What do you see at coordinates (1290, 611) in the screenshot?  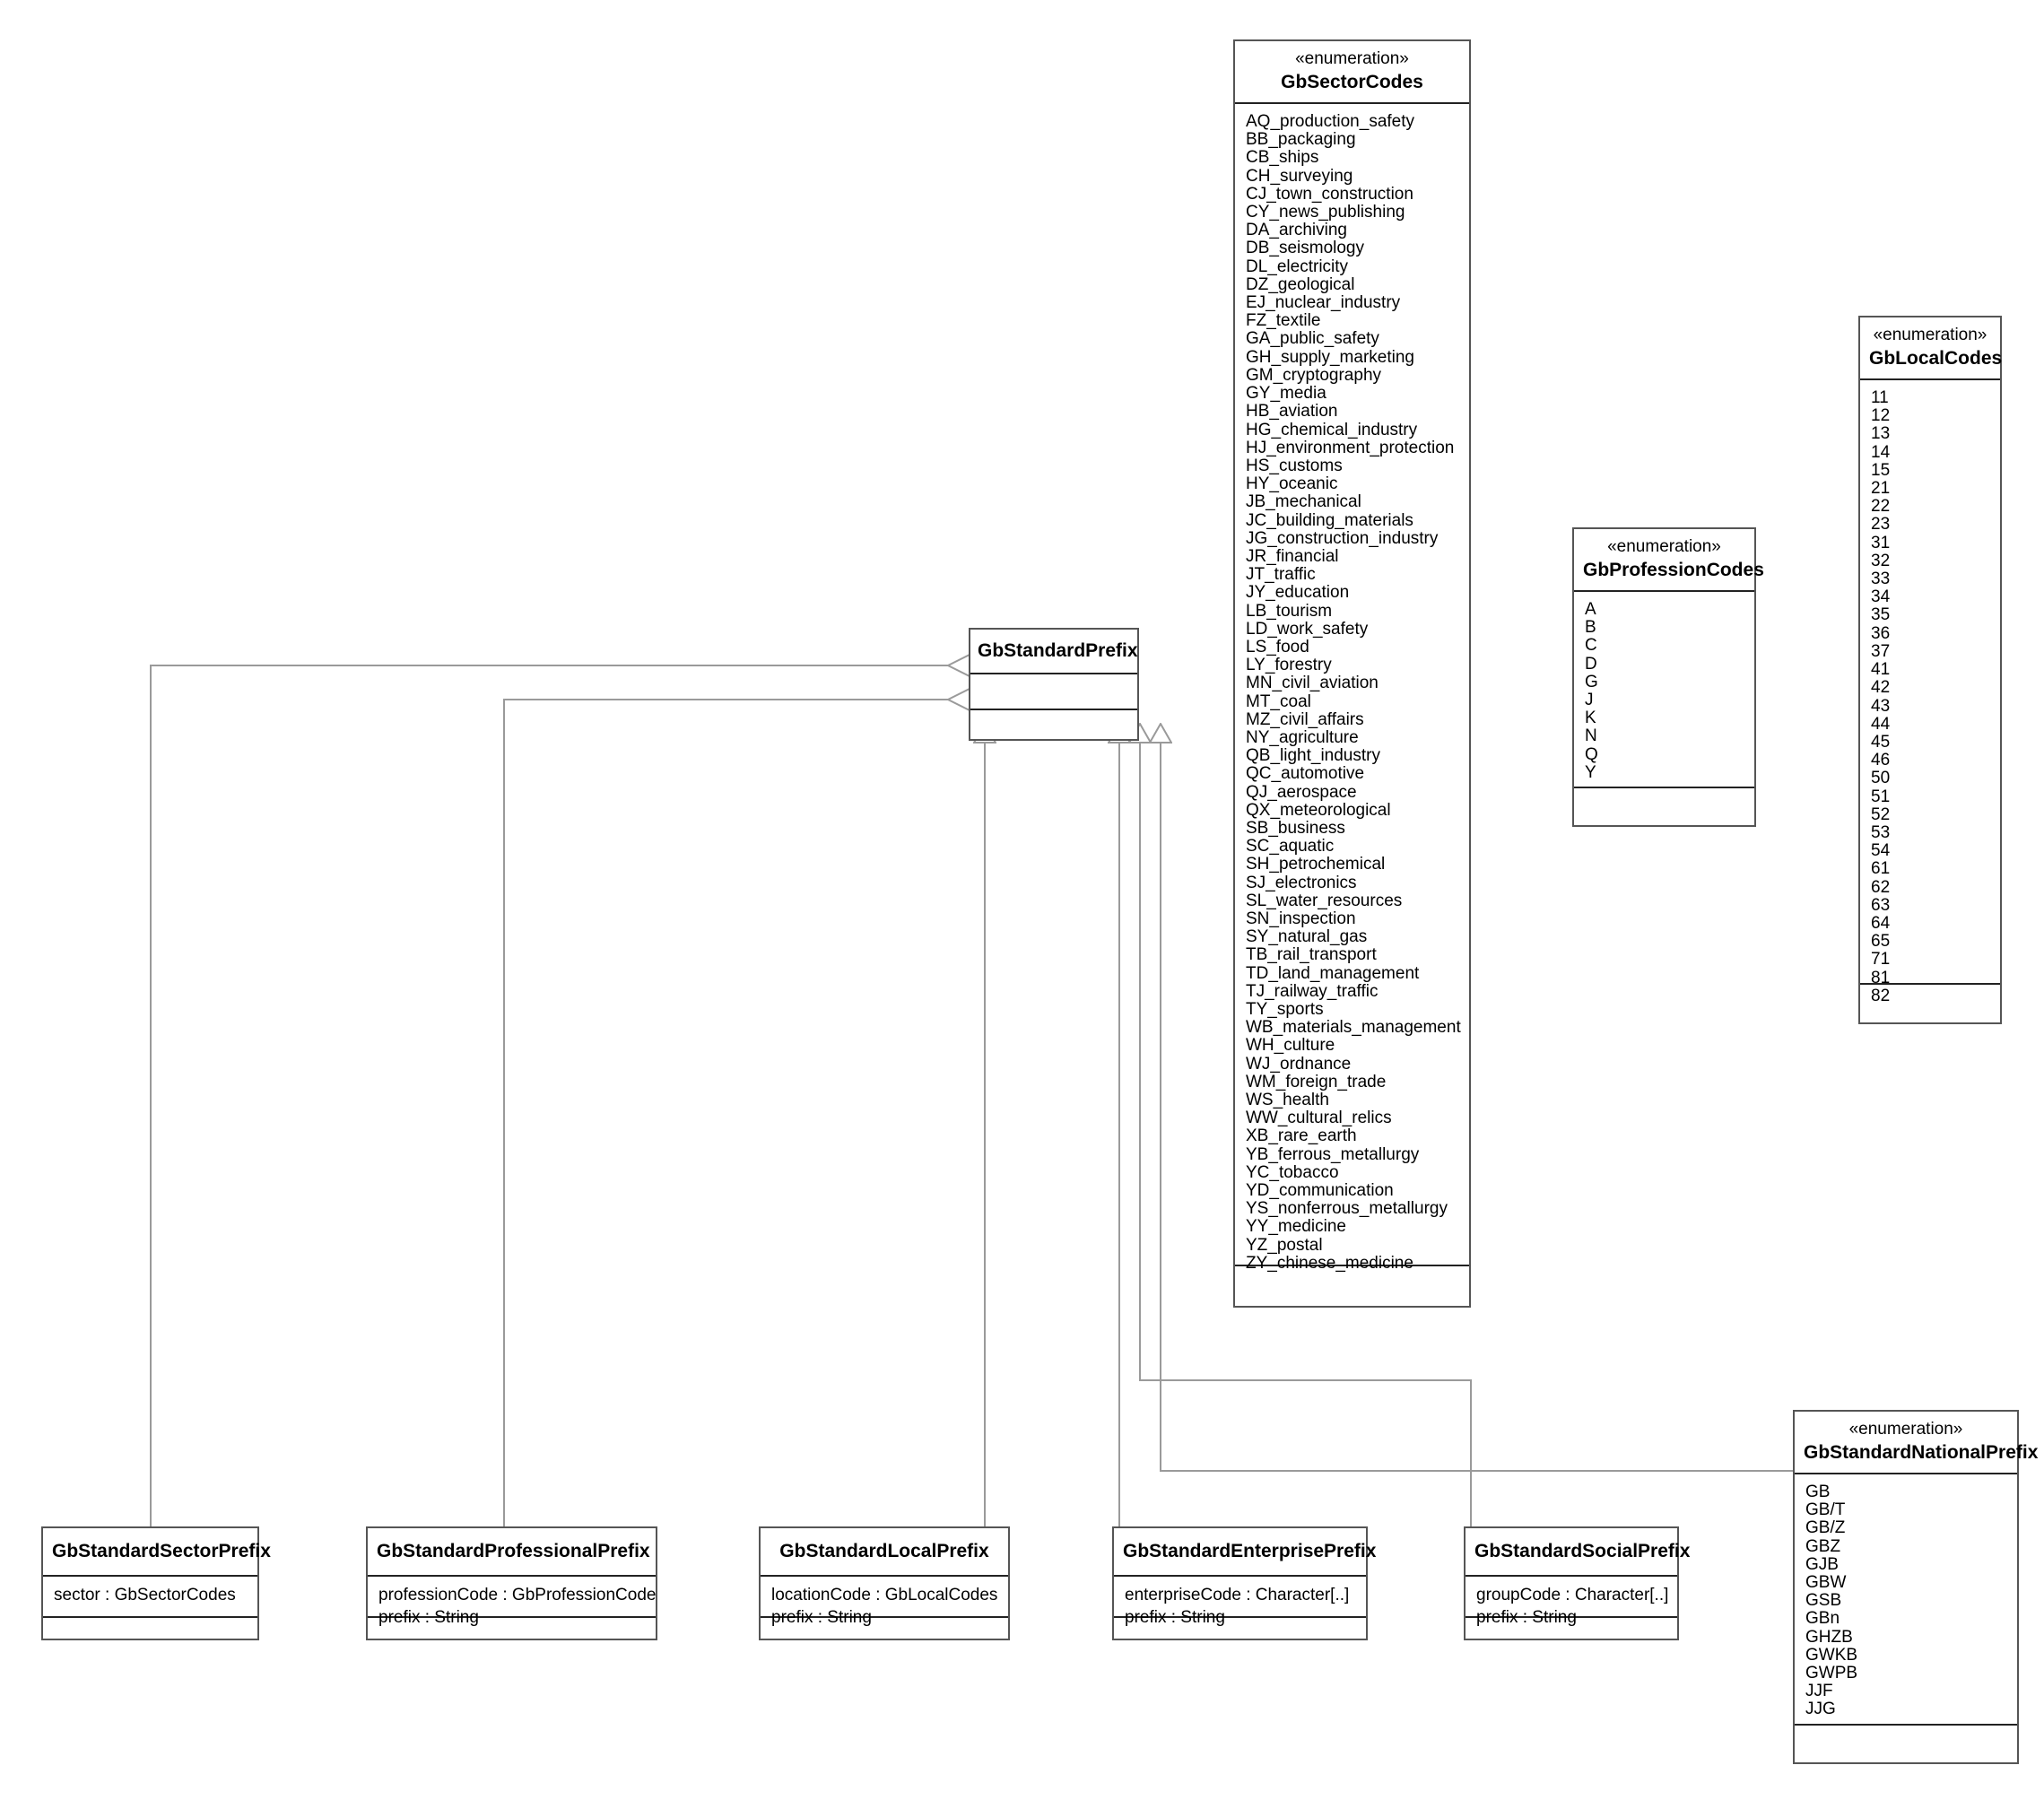 I see `enum-literal: LB_tourism` at bounding box center [1290, 611].